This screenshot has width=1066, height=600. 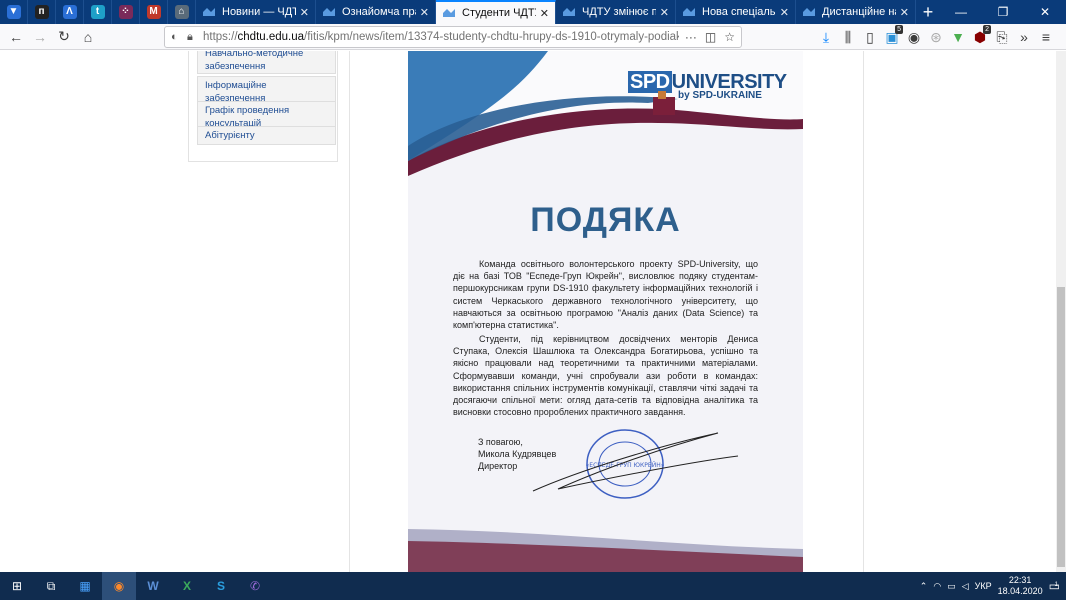 I want to click on tab-label: Нова спеціальність, so click(x=739, y=12).